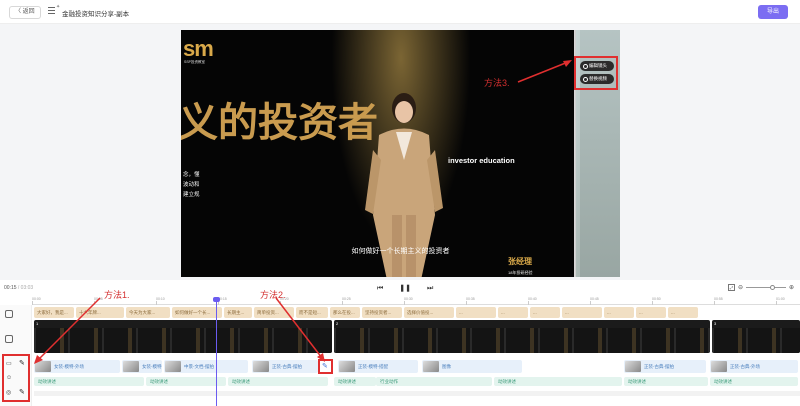 The height and width of the screenshot is (406, 800). Describe the element at coordinates (96, 14) in the screenshot. I see `document-title: 金融投资知识分享-副本` at that location.